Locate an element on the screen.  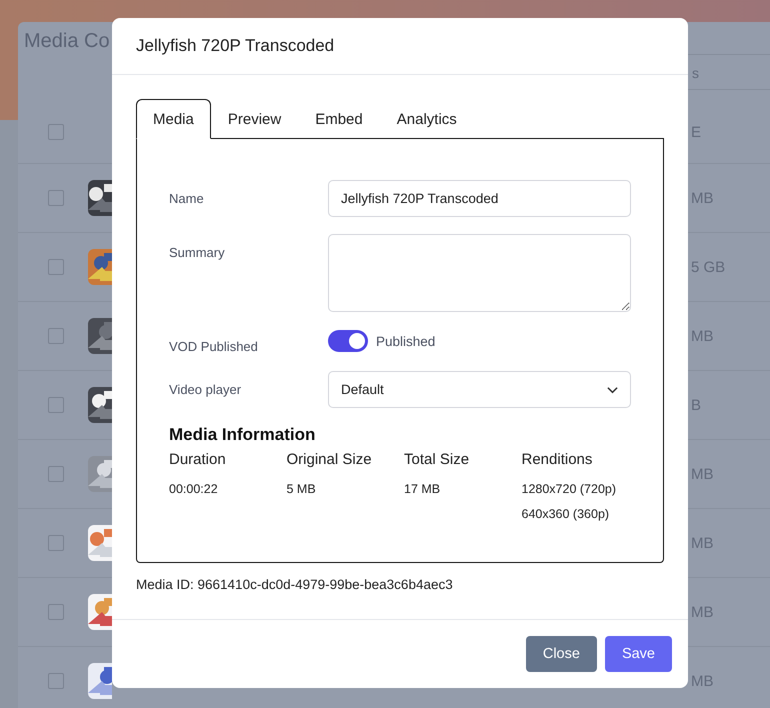
tab: Preview is located at coordinates (254, 118).